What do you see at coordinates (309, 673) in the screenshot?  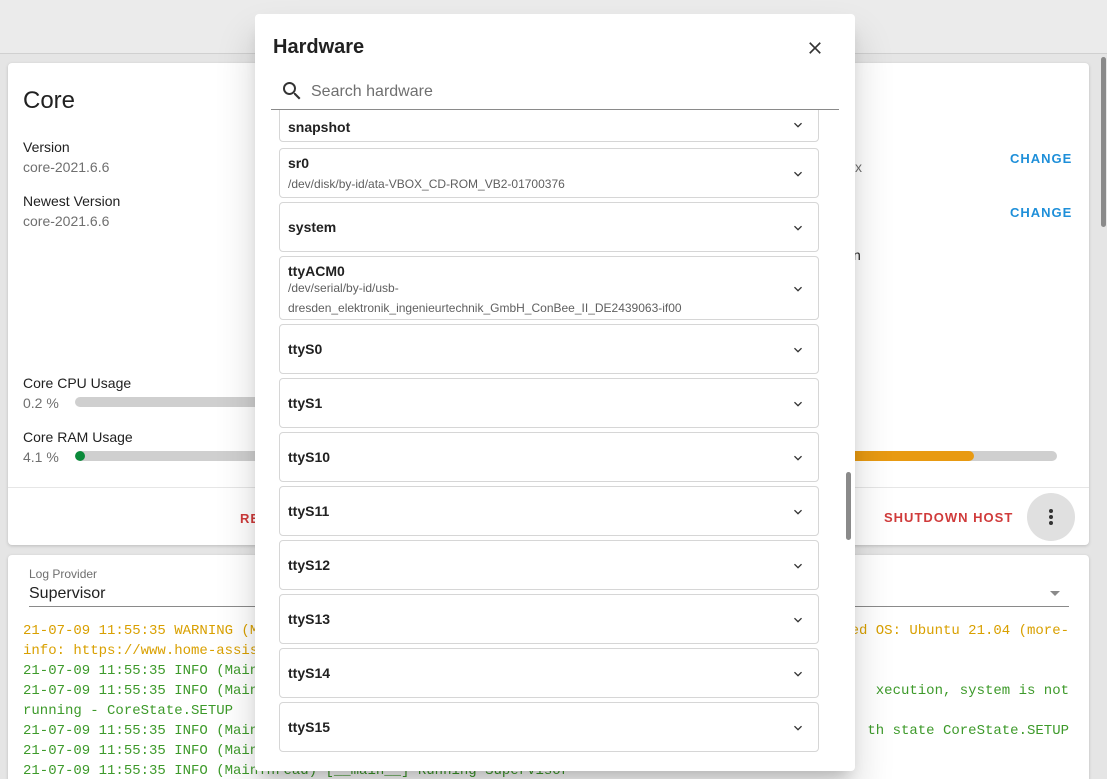 I see `hardware-item-name: ttyS14` at bounding box center [309, 673].